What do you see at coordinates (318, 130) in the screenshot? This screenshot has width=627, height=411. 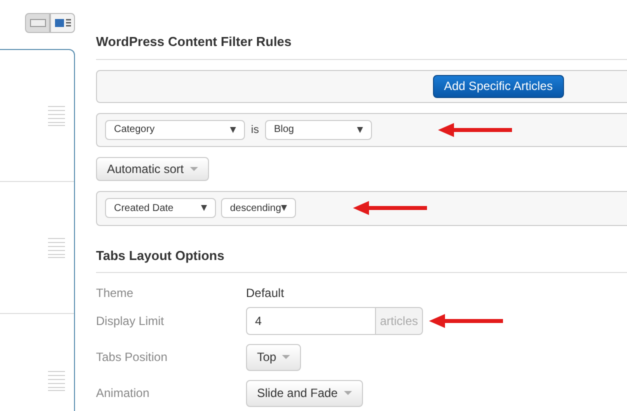 I see `select-field: Blog` at bounding box center [318, 130].